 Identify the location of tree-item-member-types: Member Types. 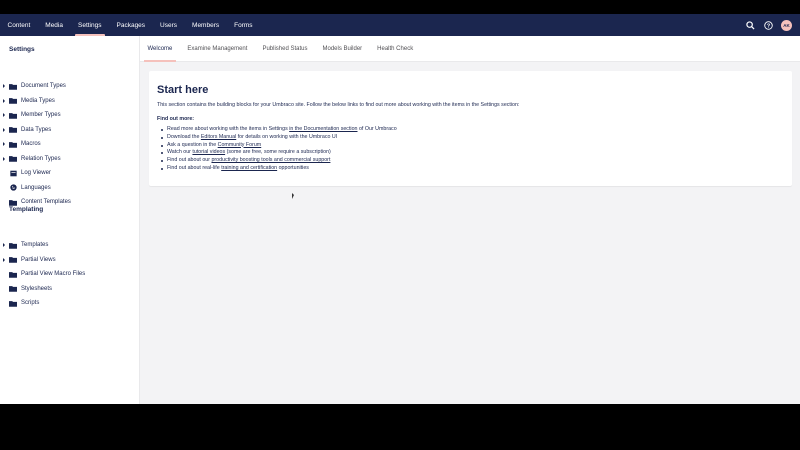
(70, 115).